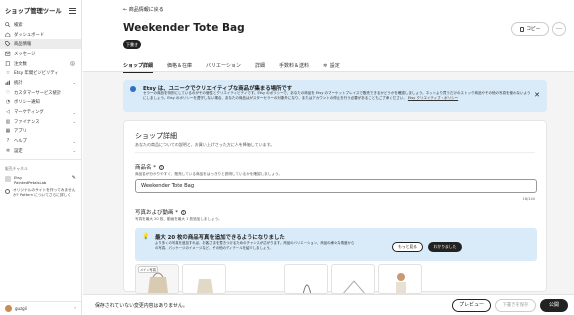  I want to click on photo-grid: メイン写真, so click(278, 279).